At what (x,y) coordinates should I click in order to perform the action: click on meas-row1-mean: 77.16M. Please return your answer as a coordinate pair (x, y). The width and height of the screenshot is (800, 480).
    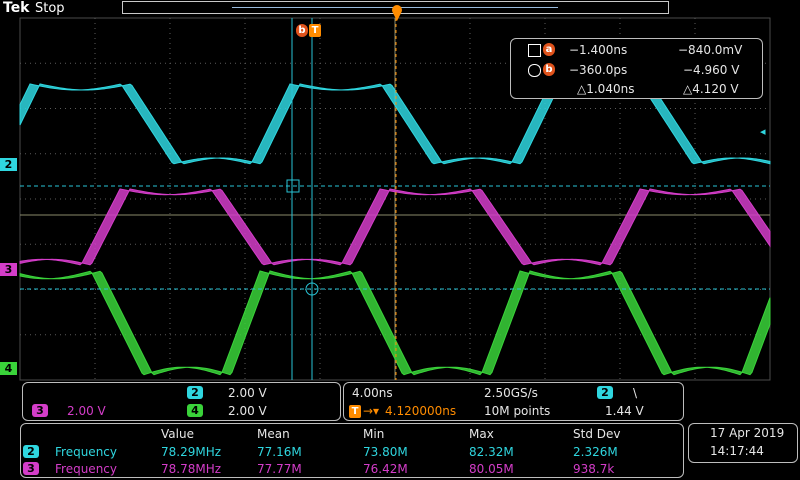
    Looking at the image, I should click on (279, 452).